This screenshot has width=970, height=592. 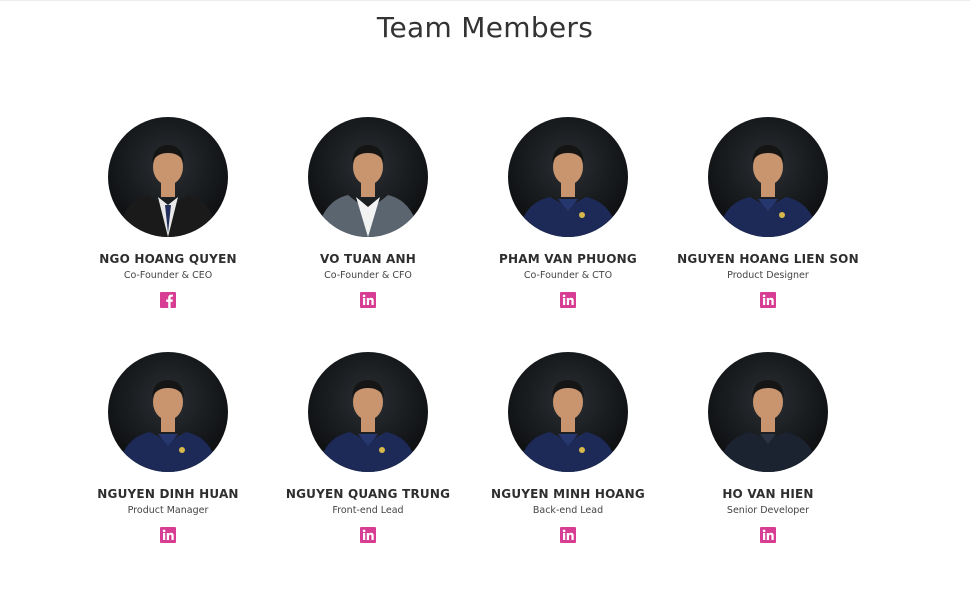 I want to click on team-member-card: NGO HOANG QUYEN Co-Founder & CEO, so click(x=168, y=215).